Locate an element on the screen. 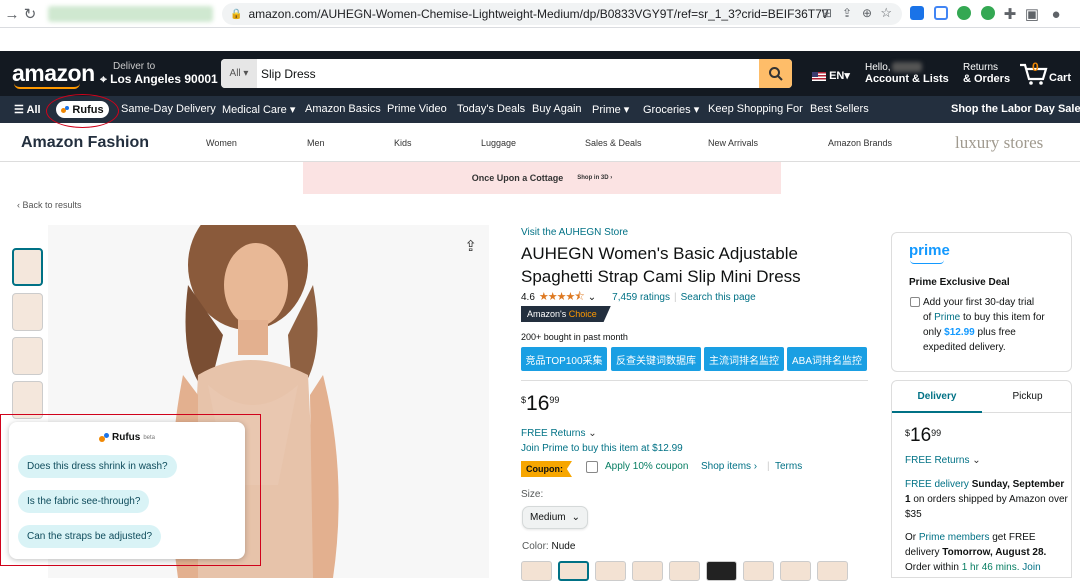 Image resolution: width=1080 pixels, height=581 pixels. nav-groceries: Groceries ▾ is located at coordinates (671, 109).